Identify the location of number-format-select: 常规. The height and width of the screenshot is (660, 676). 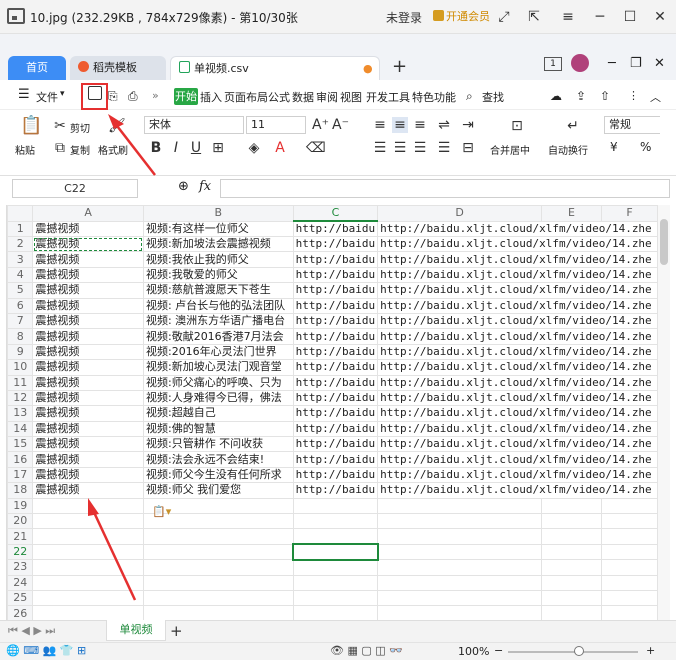
(632, 125).